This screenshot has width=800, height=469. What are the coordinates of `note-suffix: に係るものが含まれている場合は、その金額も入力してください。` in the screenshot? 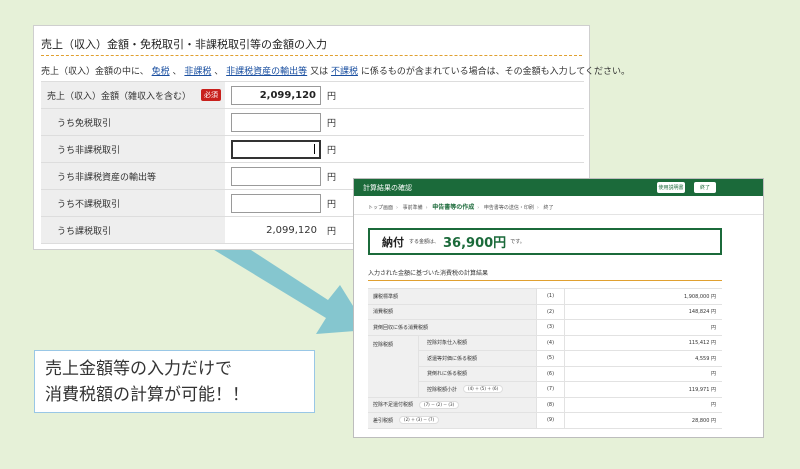 It's located at (495, 72).